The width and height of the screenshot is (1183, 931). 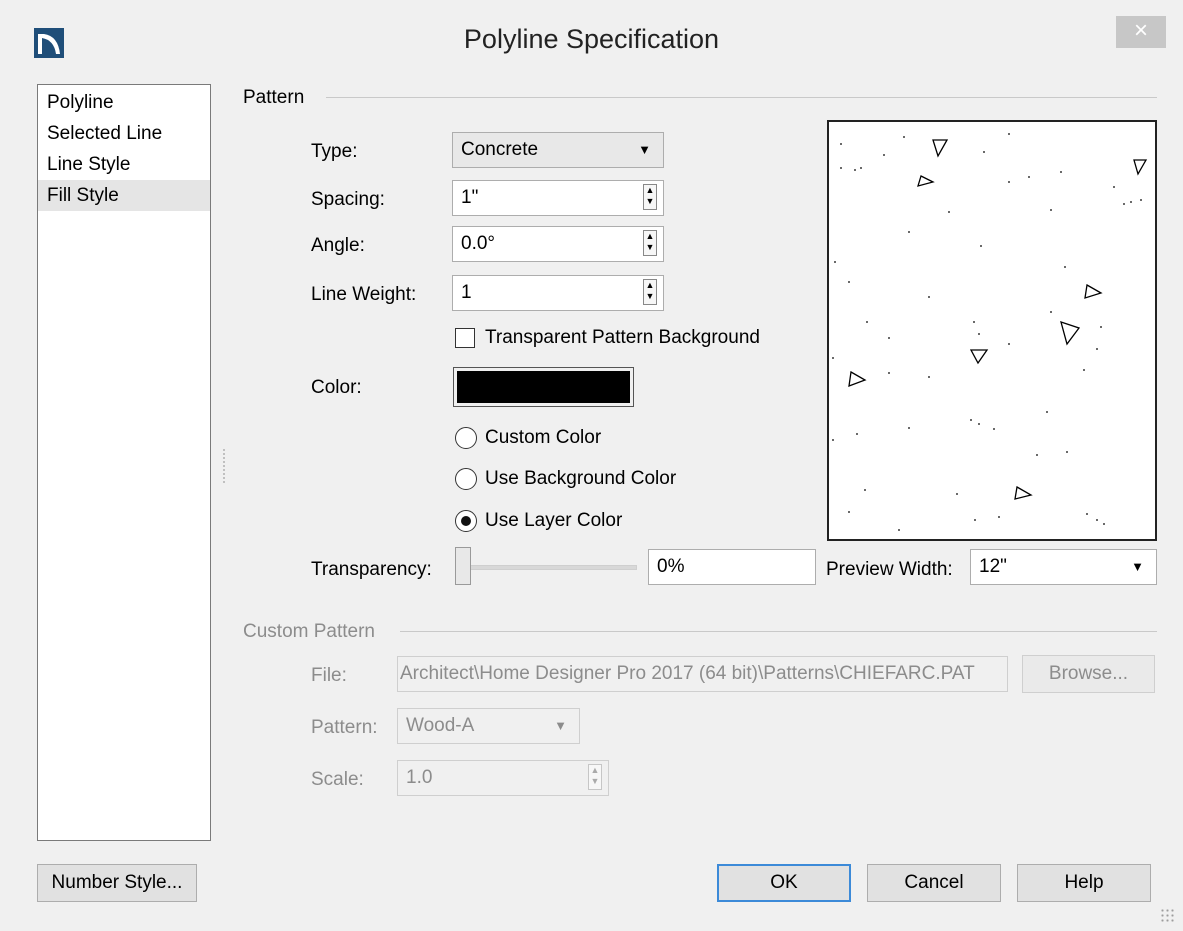 I want to click on line-weight-label: Line Weight:, so click(x=364, y=294).